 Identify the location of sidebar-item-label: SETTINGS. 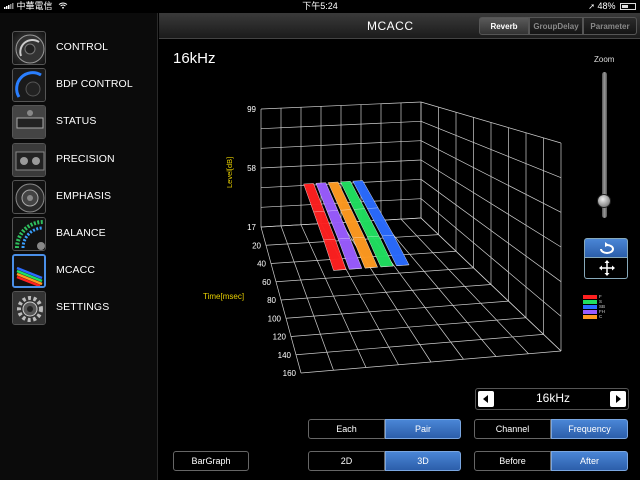
(83, 307).